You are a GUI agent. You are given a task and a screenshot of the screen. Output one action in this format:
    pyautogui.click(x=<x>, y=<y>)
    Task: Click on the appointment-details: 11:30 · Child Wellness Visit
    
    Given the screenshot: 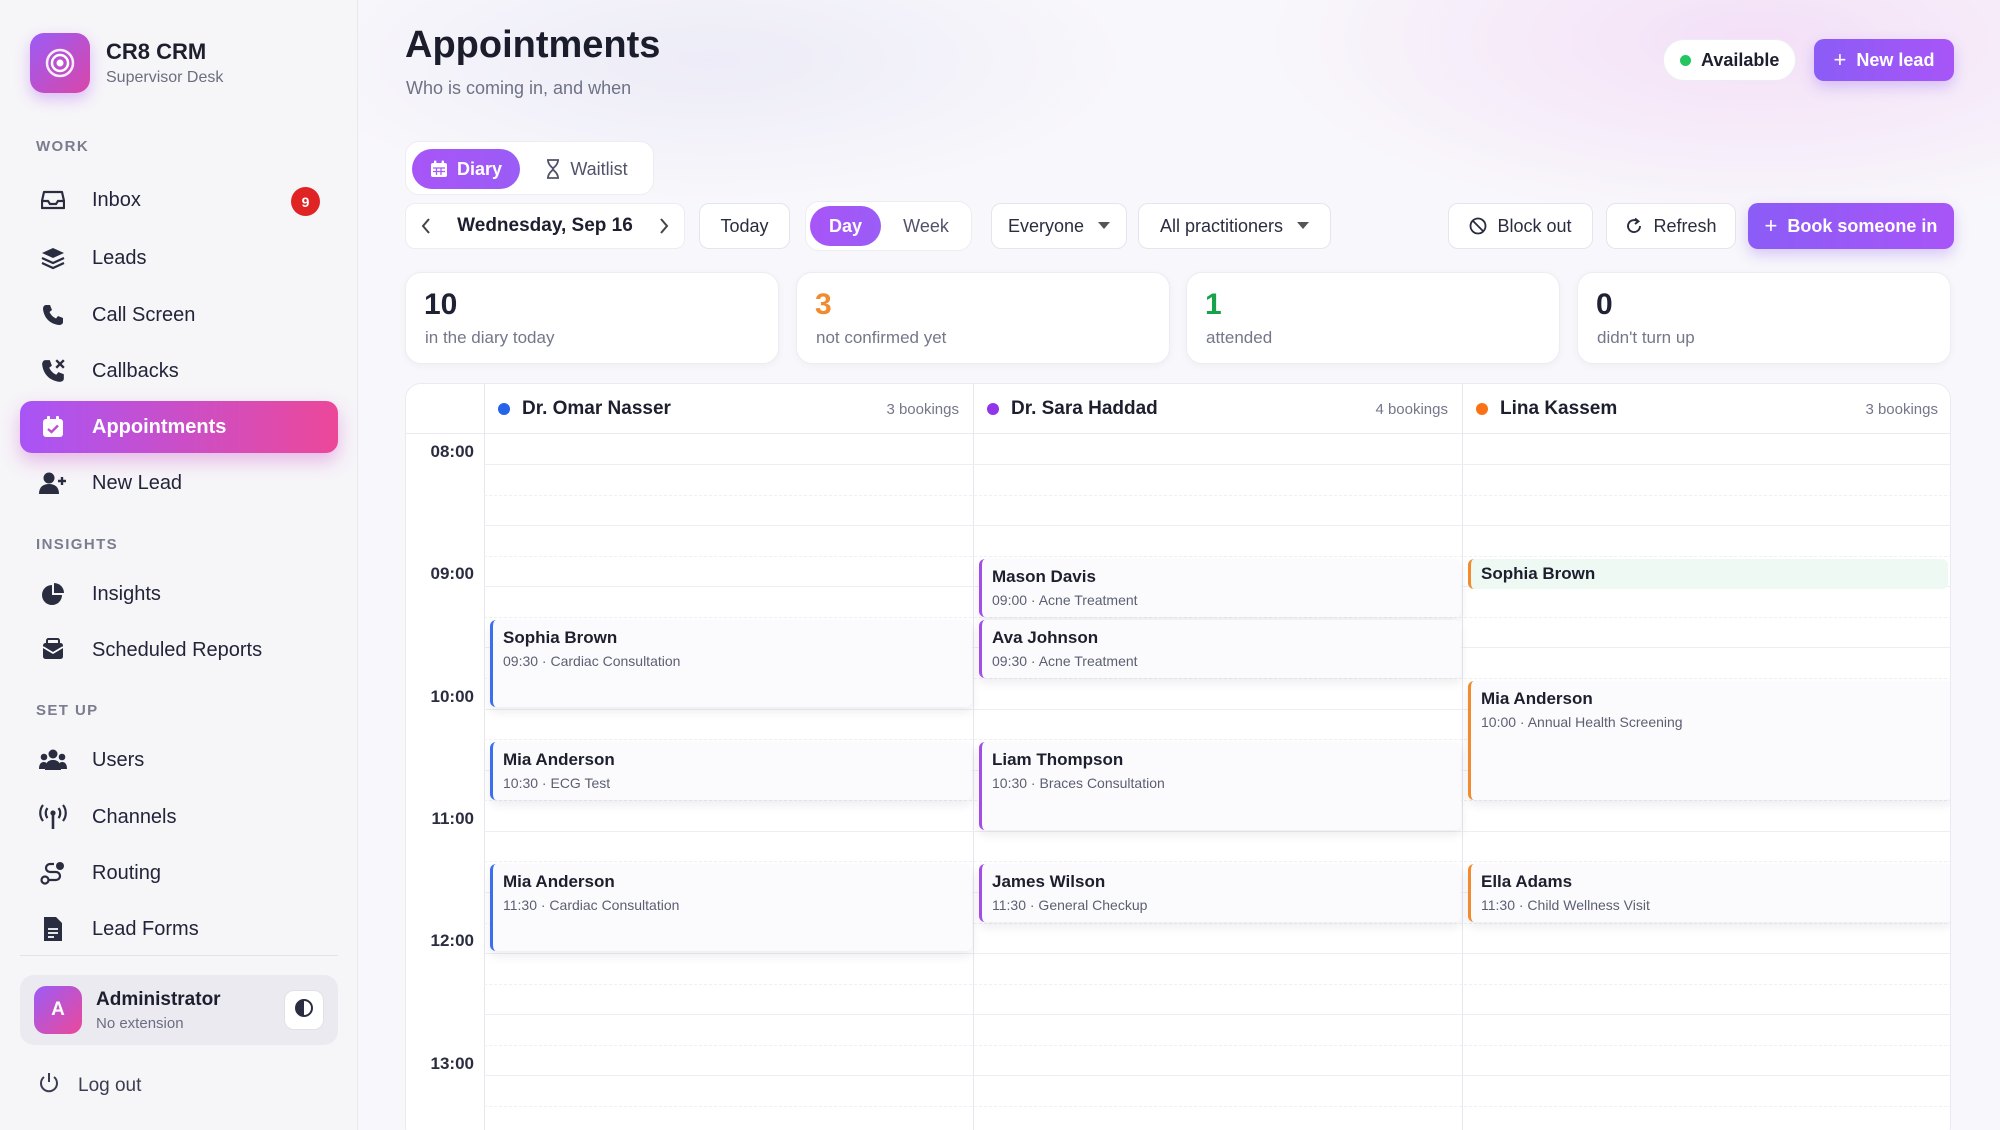 What is the action you would take?
    pyautogui.click(x=1565, y=905)
    